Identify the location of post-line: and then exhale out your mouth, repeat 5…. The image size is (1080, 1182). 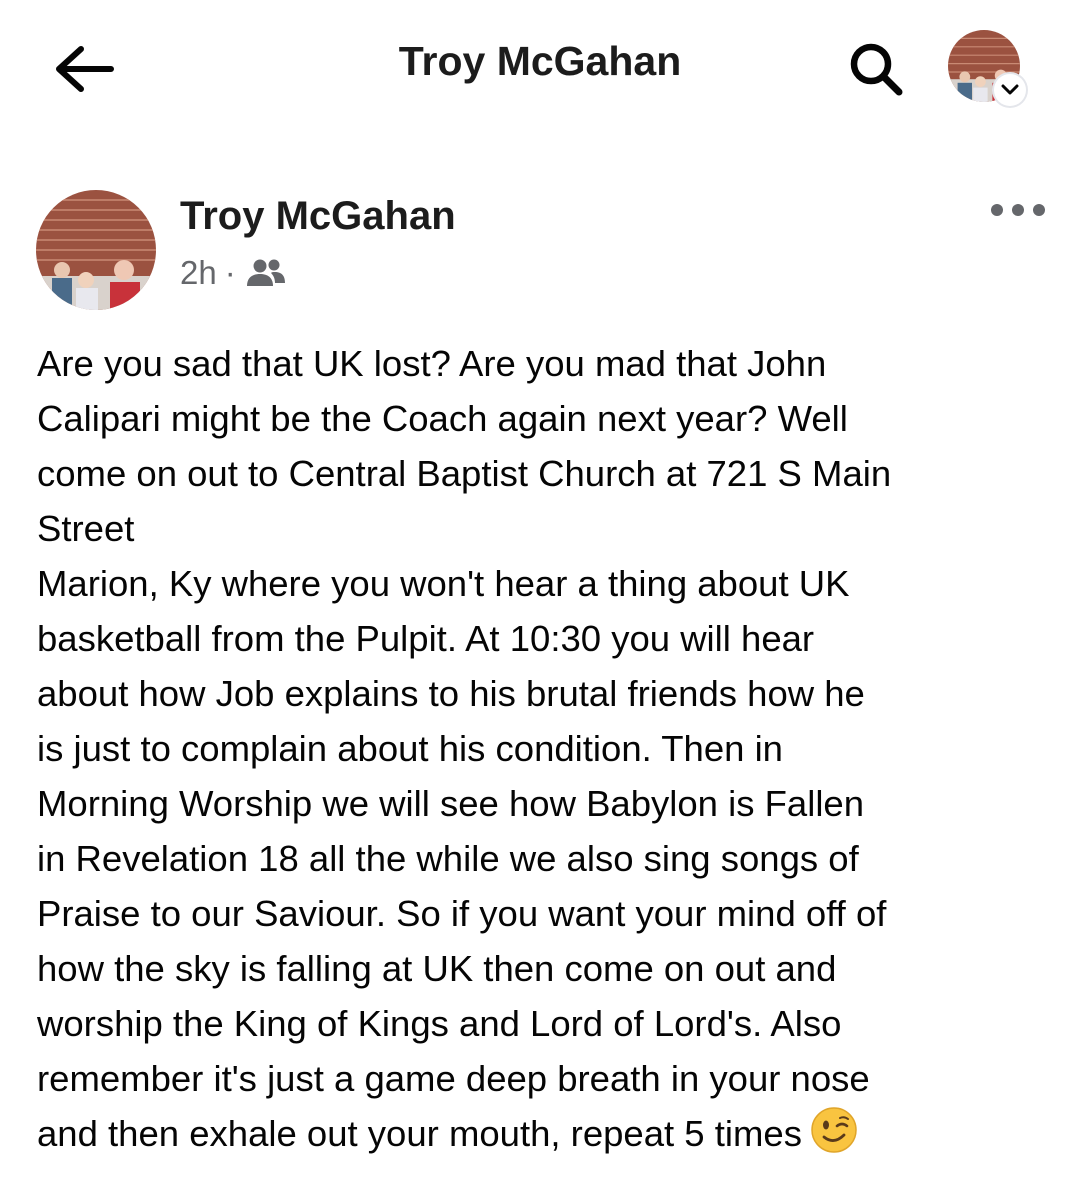
(419, 1133).